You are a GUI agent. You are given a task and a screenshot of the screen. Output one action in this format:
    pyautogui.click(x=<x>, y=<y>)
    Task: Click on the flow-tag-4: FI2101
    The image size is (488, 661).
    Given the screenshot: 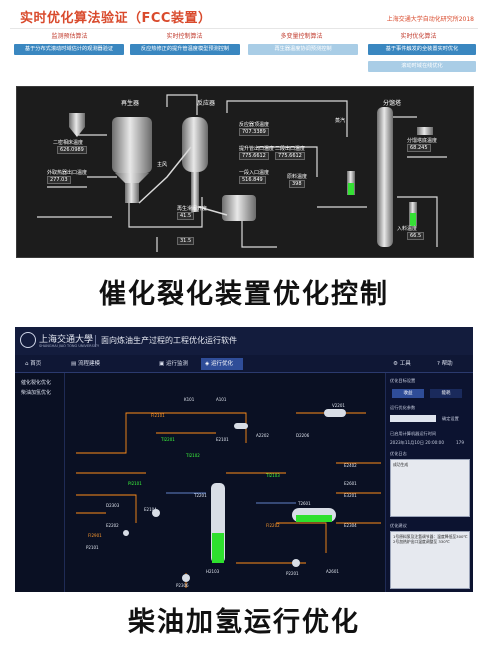 What is the action you would take?
    pyautogui.click(x=158, y=415)
    